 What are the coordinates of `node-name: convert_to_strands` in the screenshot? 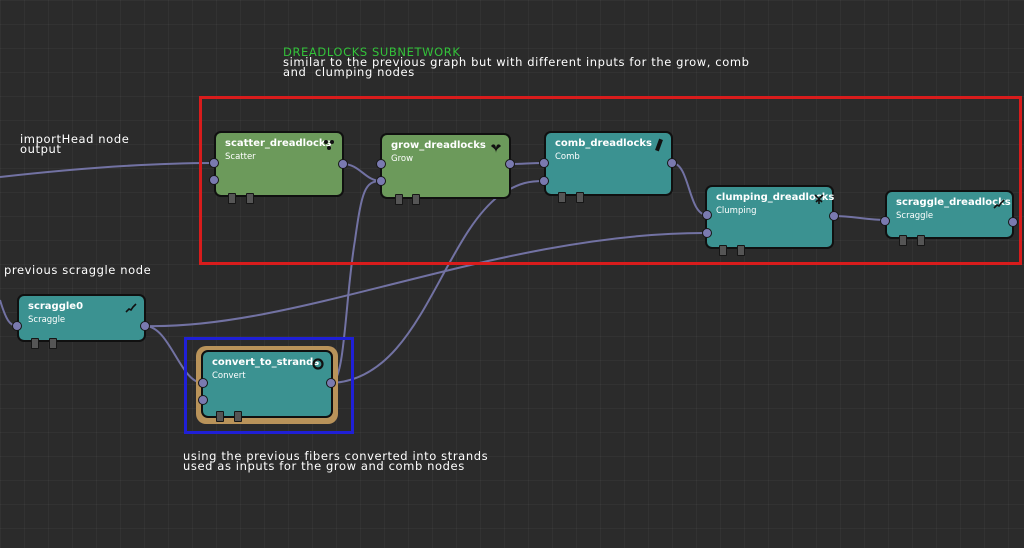 It's located at (266, 362).